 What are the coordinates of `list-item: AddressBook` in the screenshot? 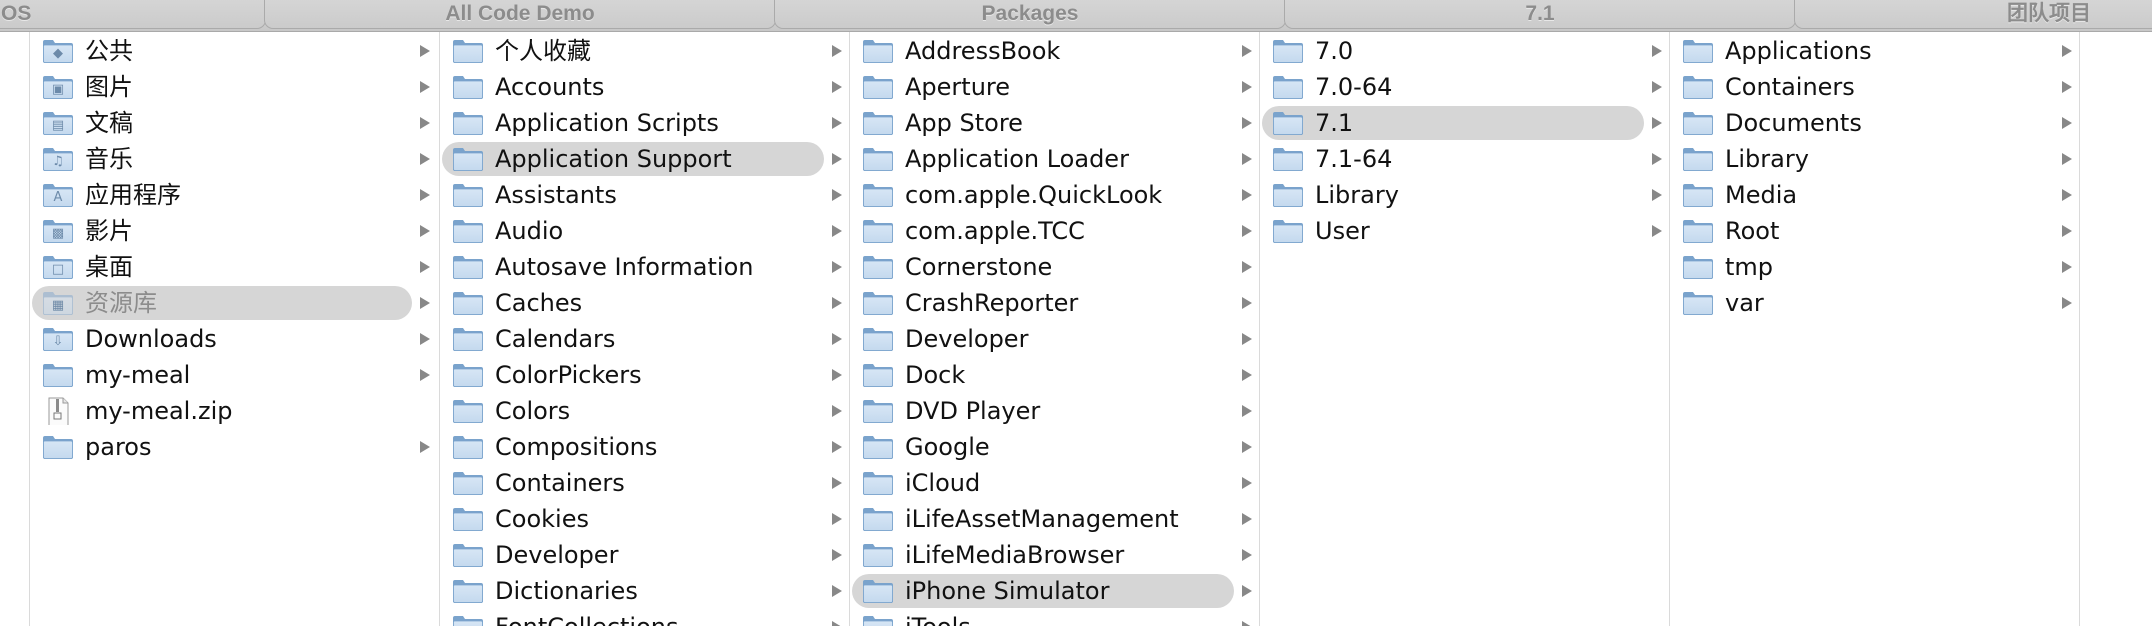 It's located at (1054, 51).